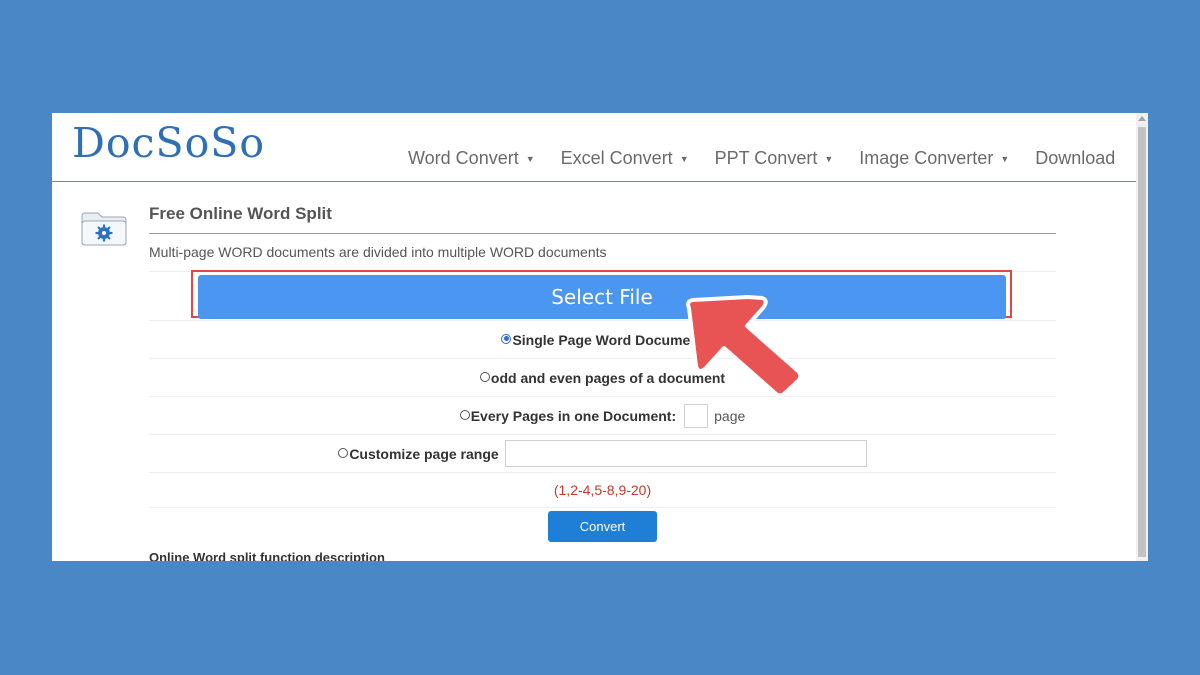 Image resolution: width=1200 pixels, height=675 pixels. I want to click on vertical-scrollbar, so click(1142, 337).